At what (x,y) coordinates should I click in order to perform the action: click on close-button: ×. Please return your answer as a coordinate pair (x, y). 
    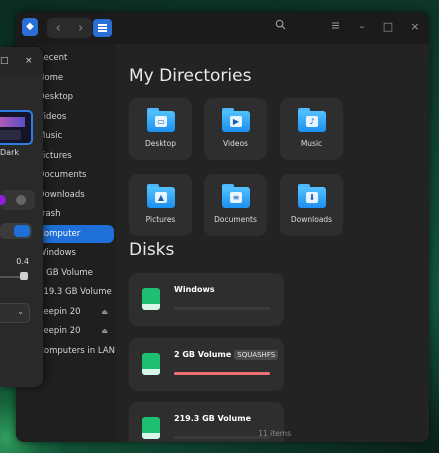
    Looking at the image, I should click on (415, 27).